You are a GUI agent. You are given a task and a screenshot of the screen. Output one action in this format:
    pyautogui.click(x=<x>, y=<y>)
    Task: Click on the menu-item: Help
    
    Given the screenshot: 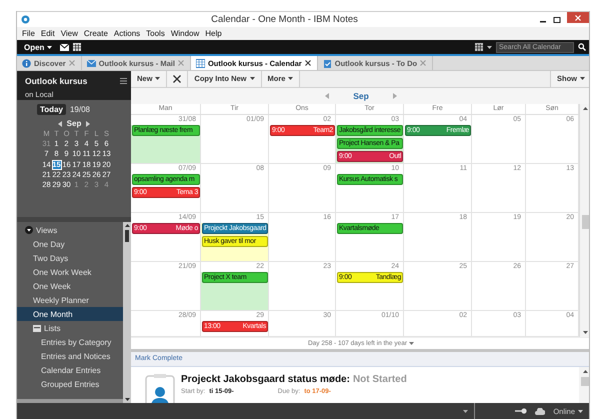 What is the action you would take?
    pyautogui.click(x=213, y=33)
    